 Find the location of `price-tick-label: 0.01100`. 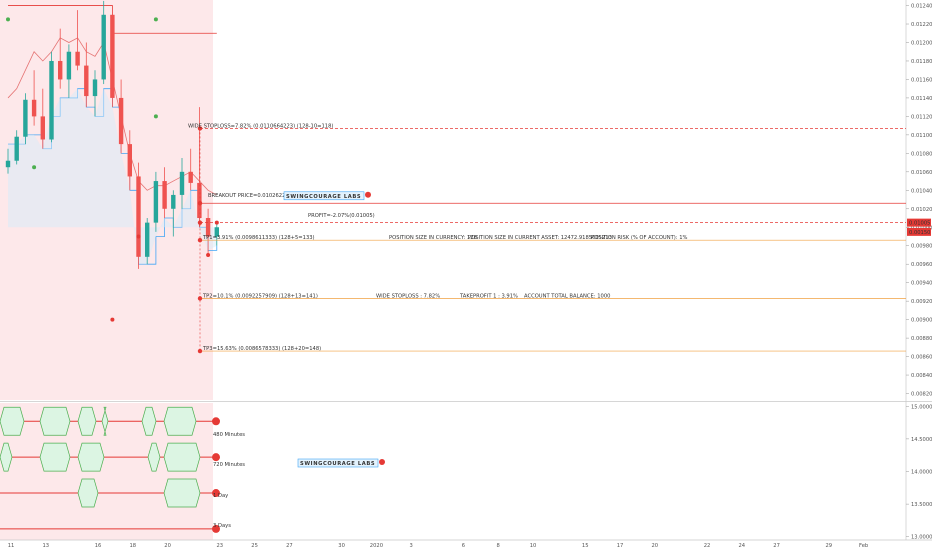

price-tick-label: 0.01100 is located at coordinates (921, 136).